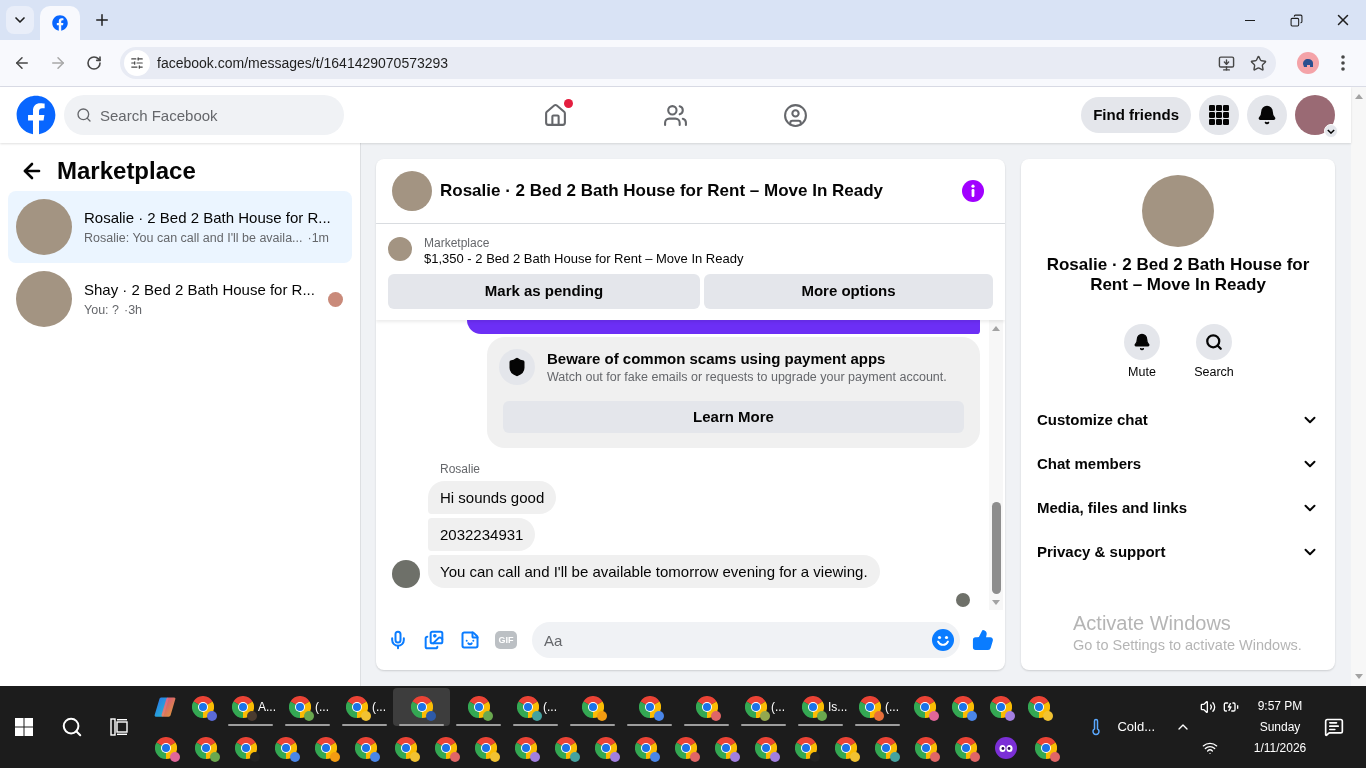 Image resolution: width=1366 pixels, height=768 pixels. I want to click on star-icon, so click(1258, 63).